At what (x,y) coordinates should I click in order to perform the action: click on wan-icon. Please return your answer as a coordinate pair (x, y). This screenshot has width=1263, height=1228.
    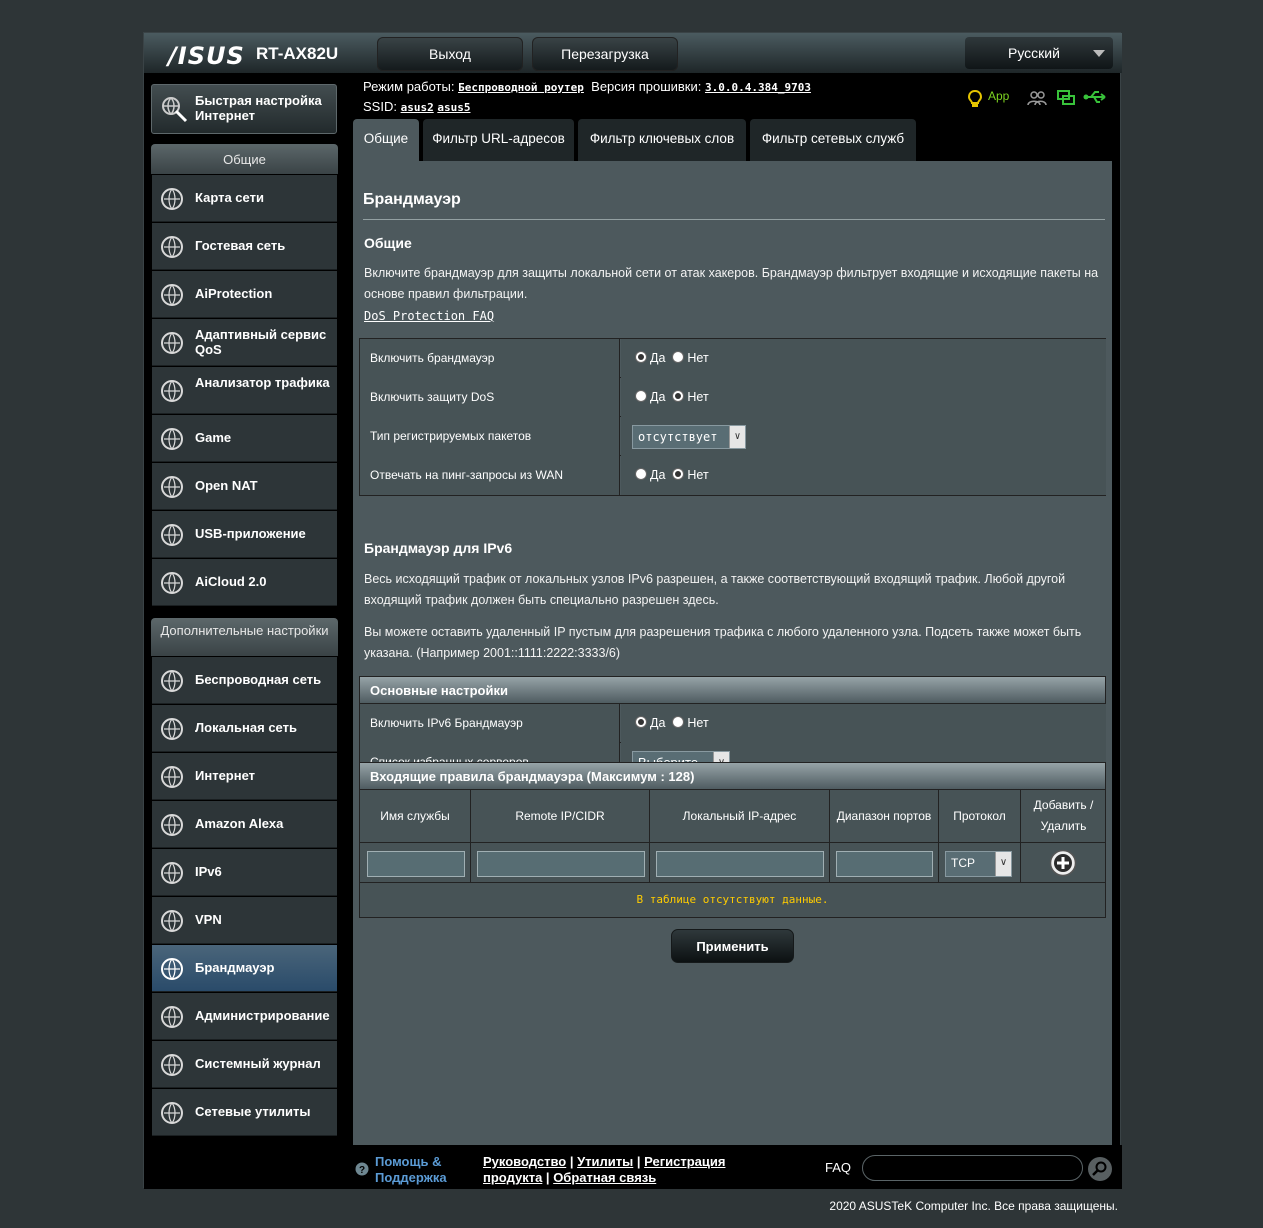
    Looking at the image, I should click on (172, 777).